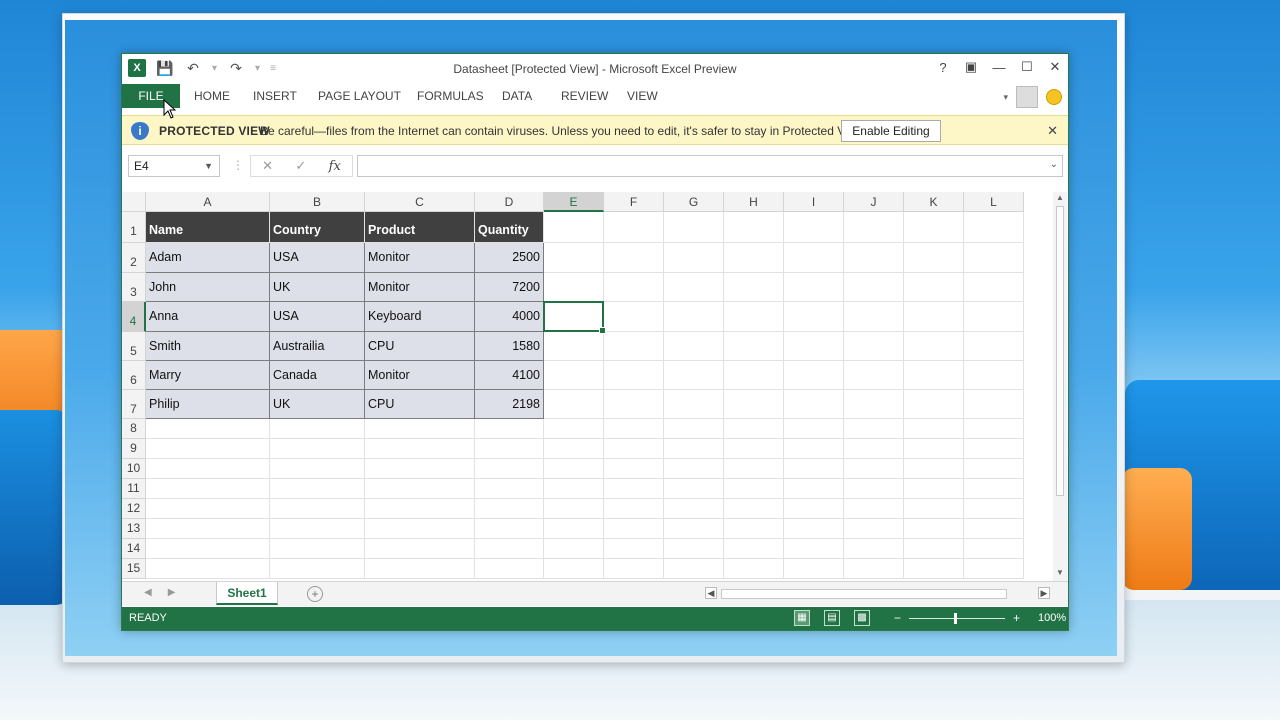 This screenshot has height=720, width=1280. Describe the element at coordinates (814, 227) in the screenshot. I see `cell-i1` at that location.